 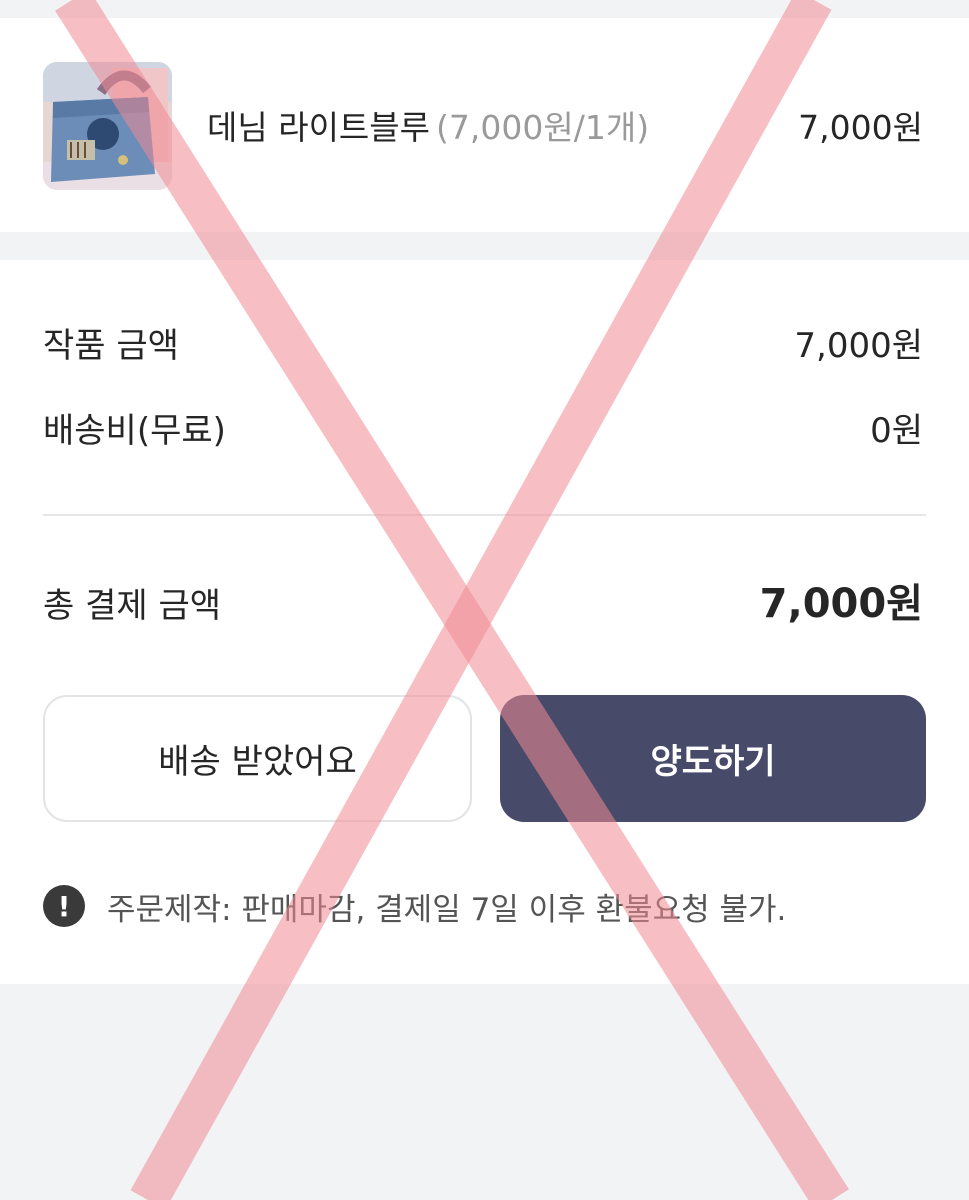 I want to click on product-price: 7,000원, so click(x=860, y=127).